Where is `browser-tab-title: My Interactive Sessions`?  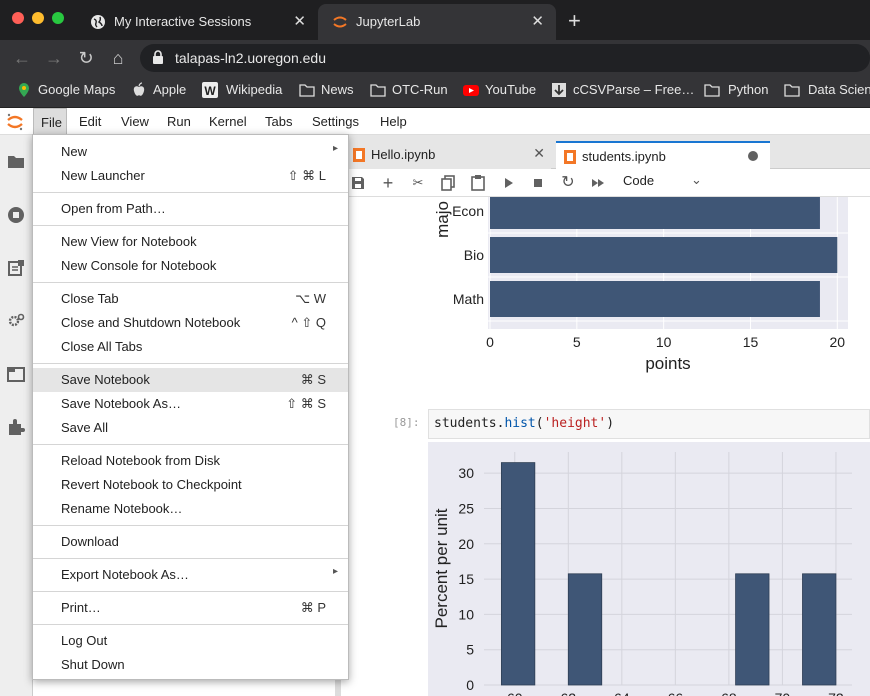 browser-tab-title: My Interactive Sessions is located at coordinates (183, 21).